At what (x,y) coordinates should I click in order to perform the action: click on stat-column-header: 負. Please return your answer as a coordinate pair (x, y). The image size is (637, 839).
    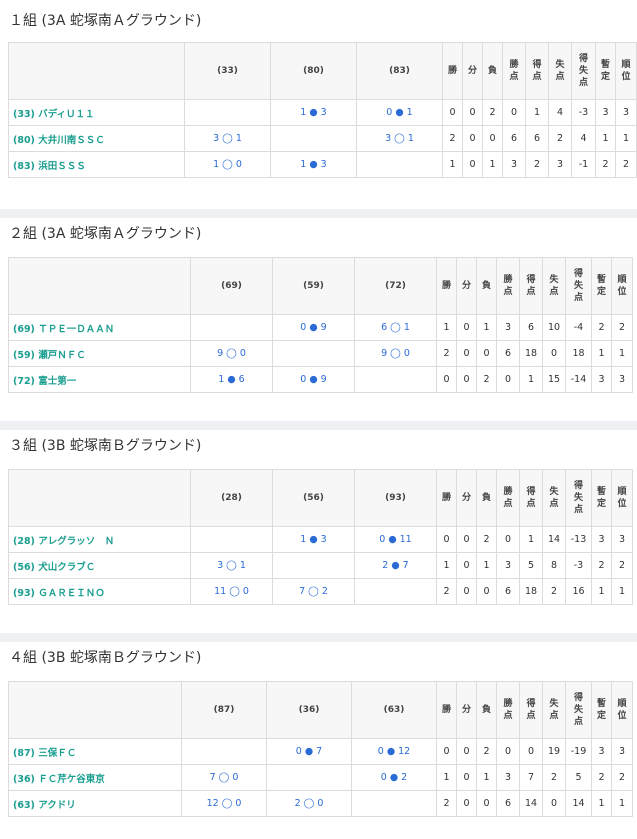
    Looking at the image, I should click on (486, 498).